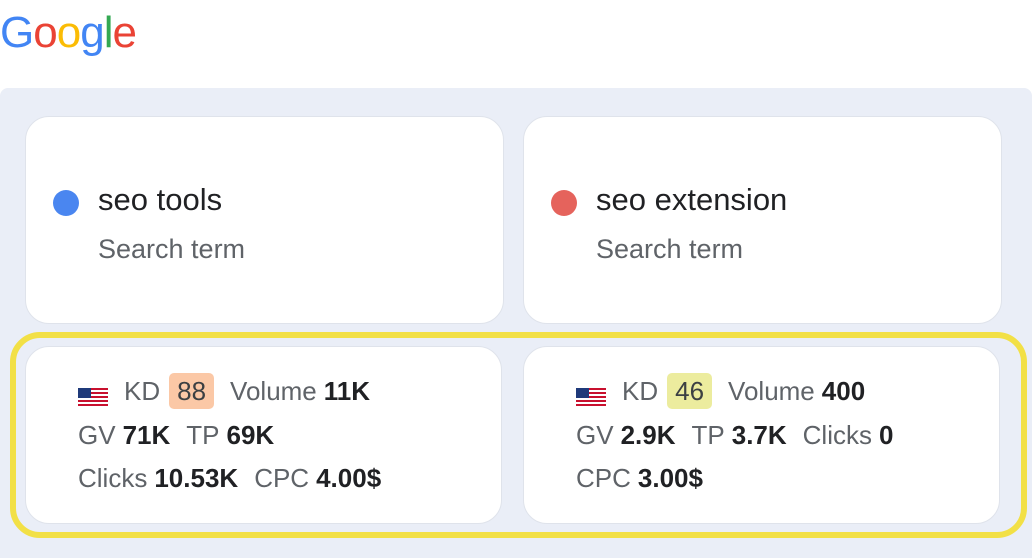  What do you see at coordinates (108, 32) in the screenshot?
I see `logo-letter: l` at bounding box center [108, 32].